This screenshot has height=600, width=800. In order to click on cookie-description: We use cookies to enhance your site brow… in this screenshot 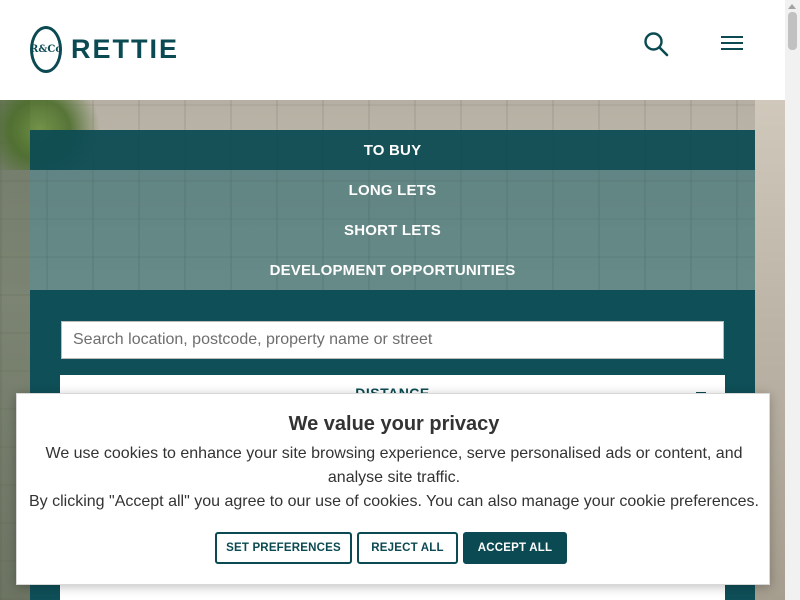, I will do `click(394, 465)`.